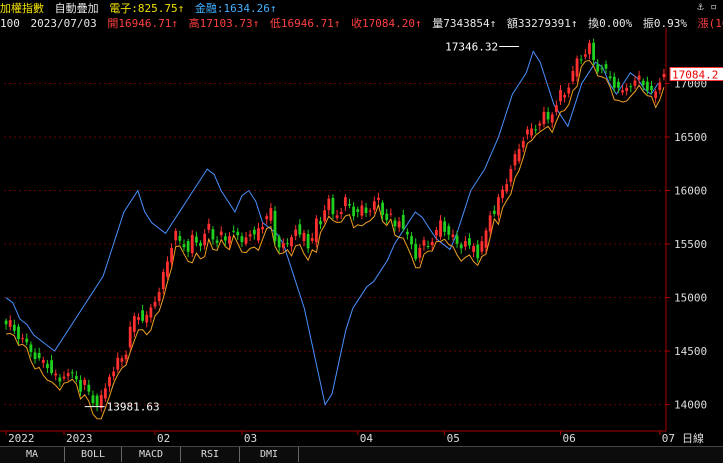  I want to click on header-line-1: 加權指數 自動疊加 電子:825.75↑ 金融:1634.26↑, so click(361, 7).